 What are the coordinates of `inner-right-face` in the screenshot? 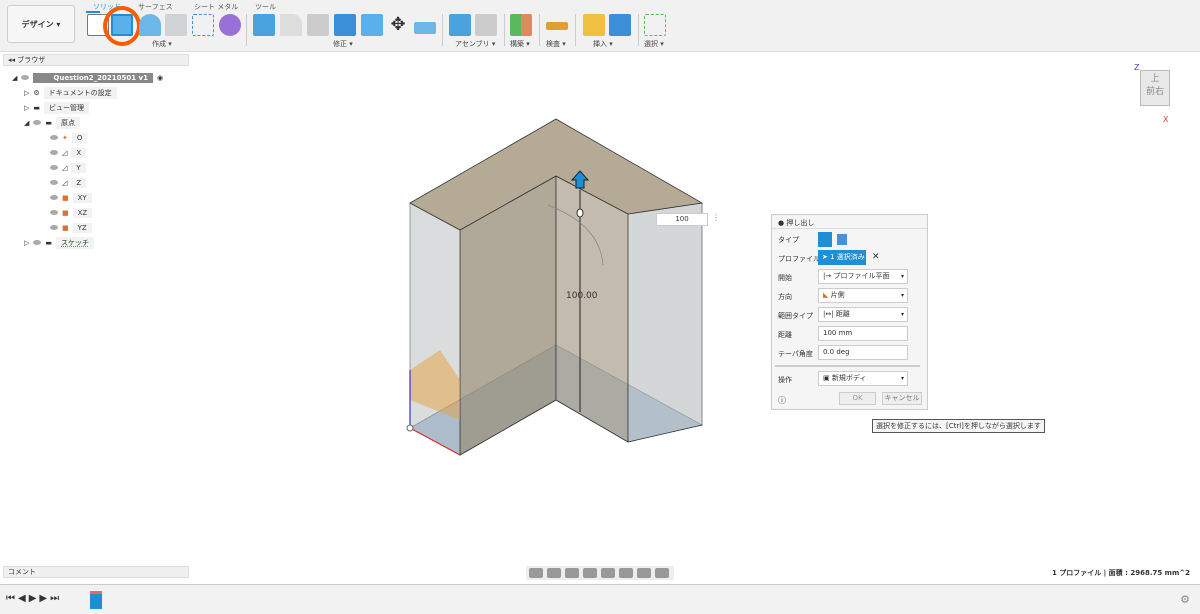 It's located at (592, 309).